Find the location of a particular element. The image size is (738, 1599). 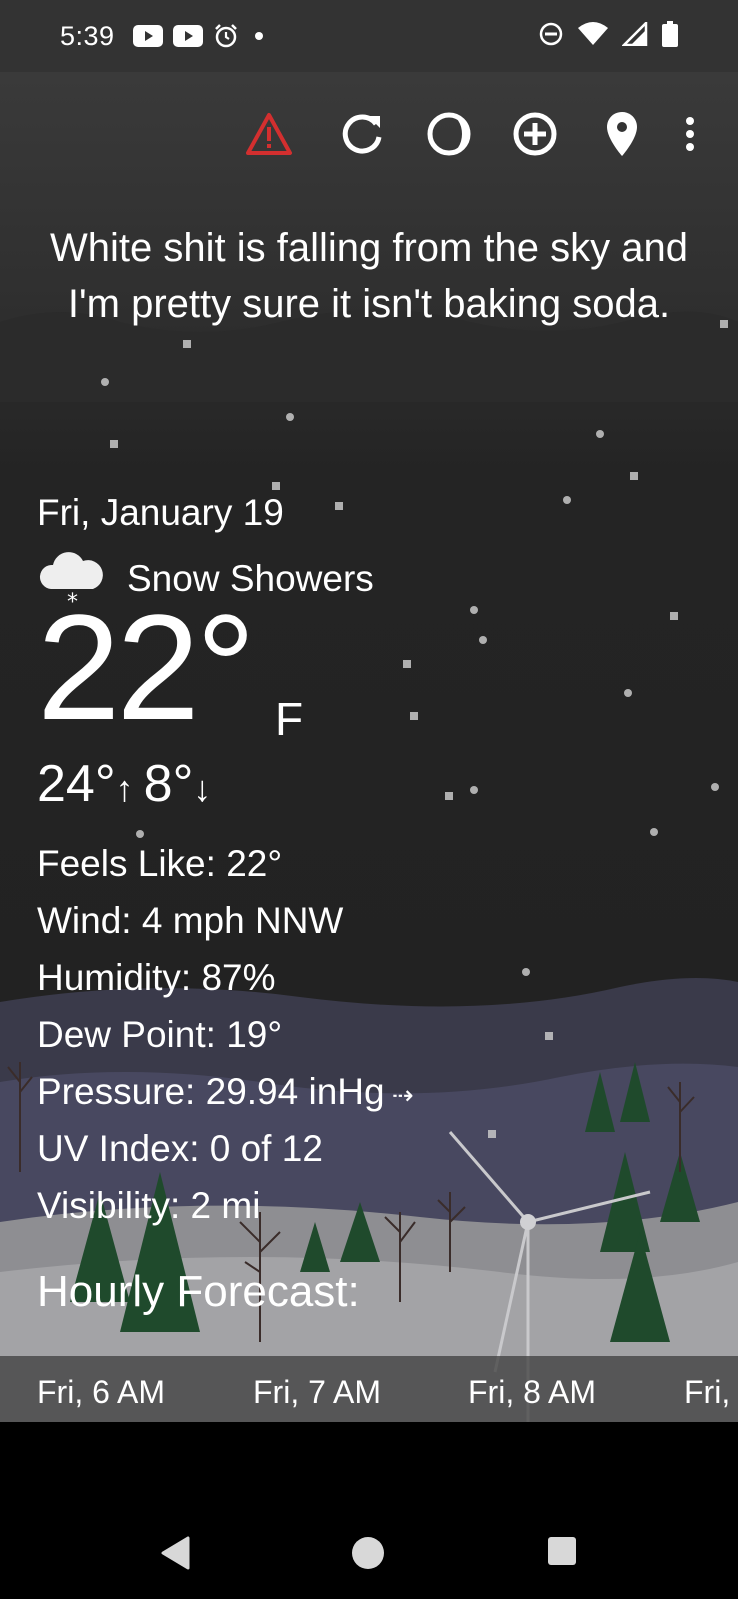

hourly-item: Fri, 7 AM is located at coordinates (317, 1392).